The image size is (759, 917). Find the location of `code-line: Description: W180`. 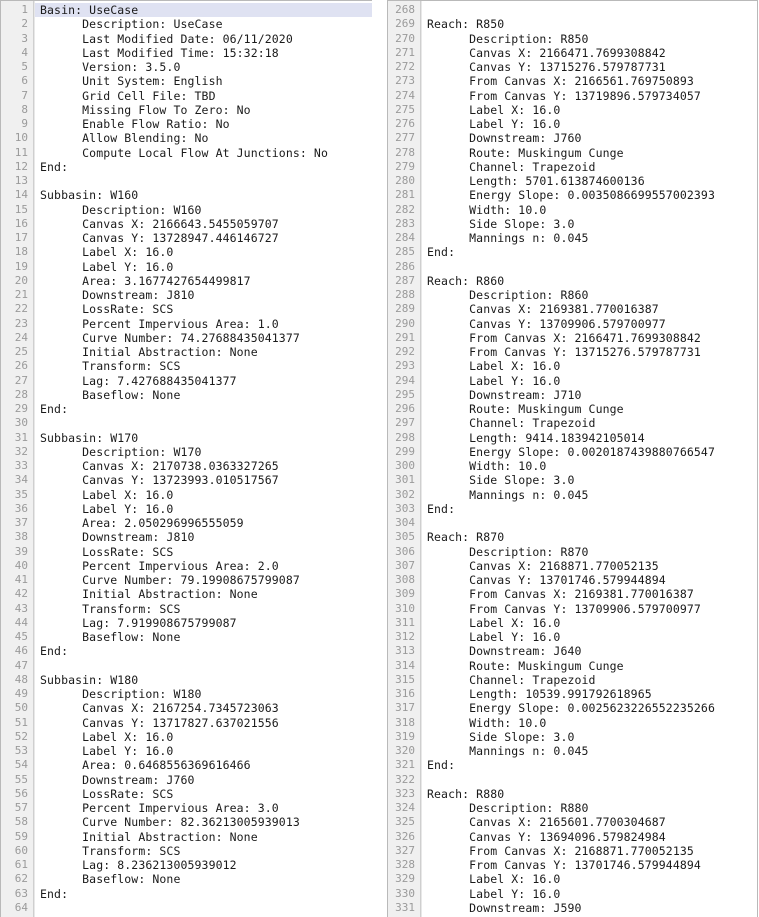

code-line: Description: W180 is located at coordinates (203, 694).